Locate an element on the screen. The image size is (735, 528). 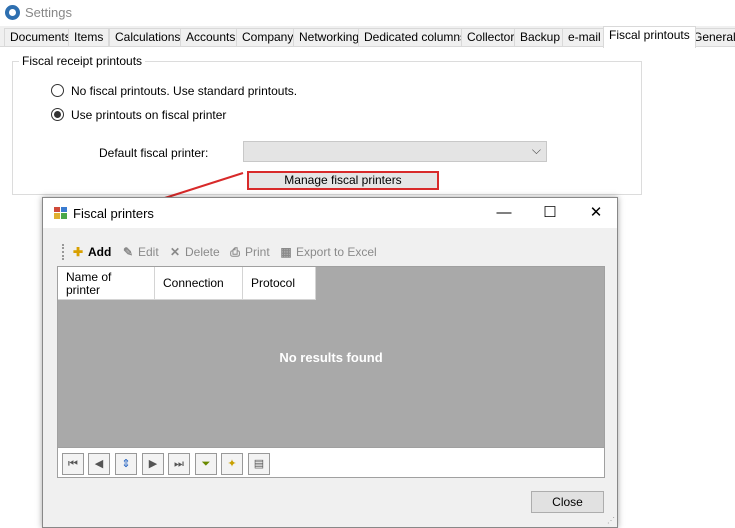
toolbar-grip is located at coordinates (63, 252).